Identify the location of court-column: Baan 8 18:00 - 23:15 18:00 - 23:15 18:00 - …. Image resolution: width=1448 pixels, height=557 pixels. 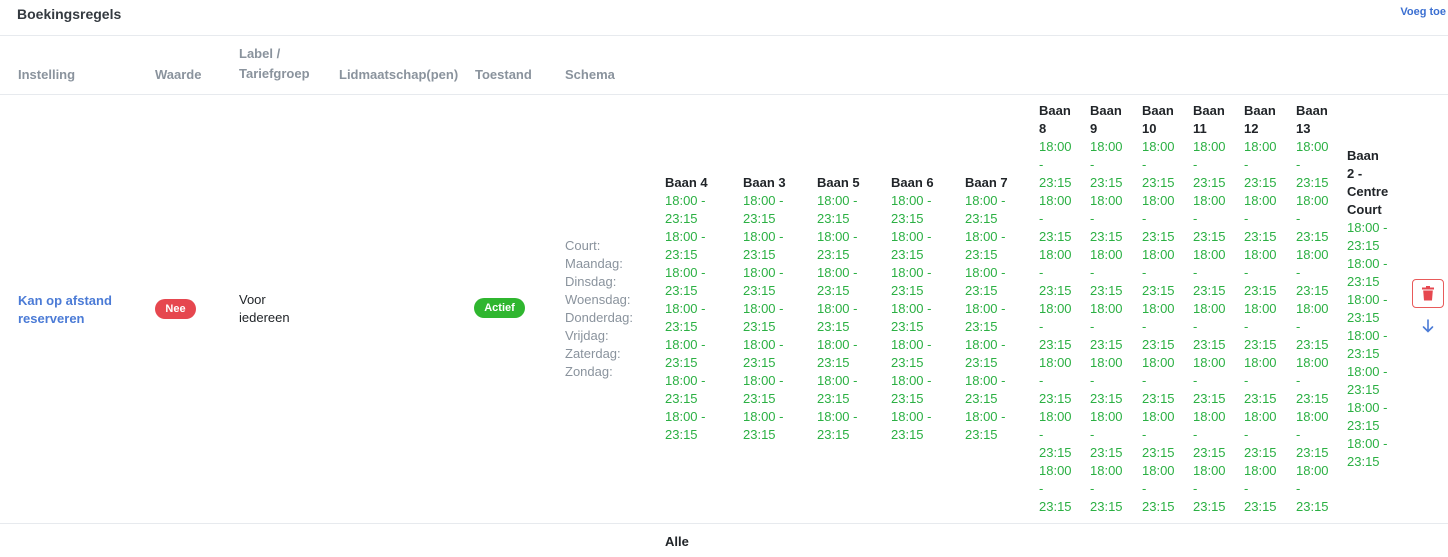
(1059, 309).